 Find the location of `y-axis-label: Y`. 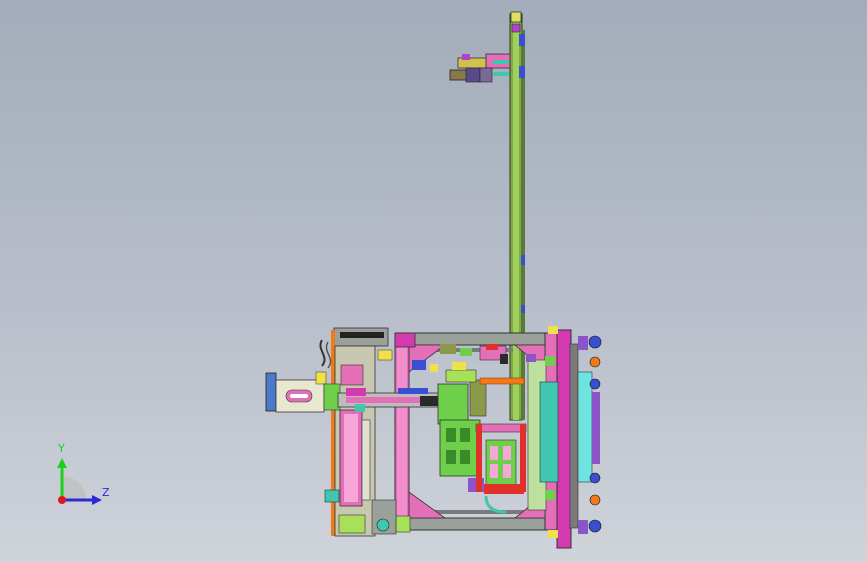

y-axis-label: Y is located at coordinates (61, 448).